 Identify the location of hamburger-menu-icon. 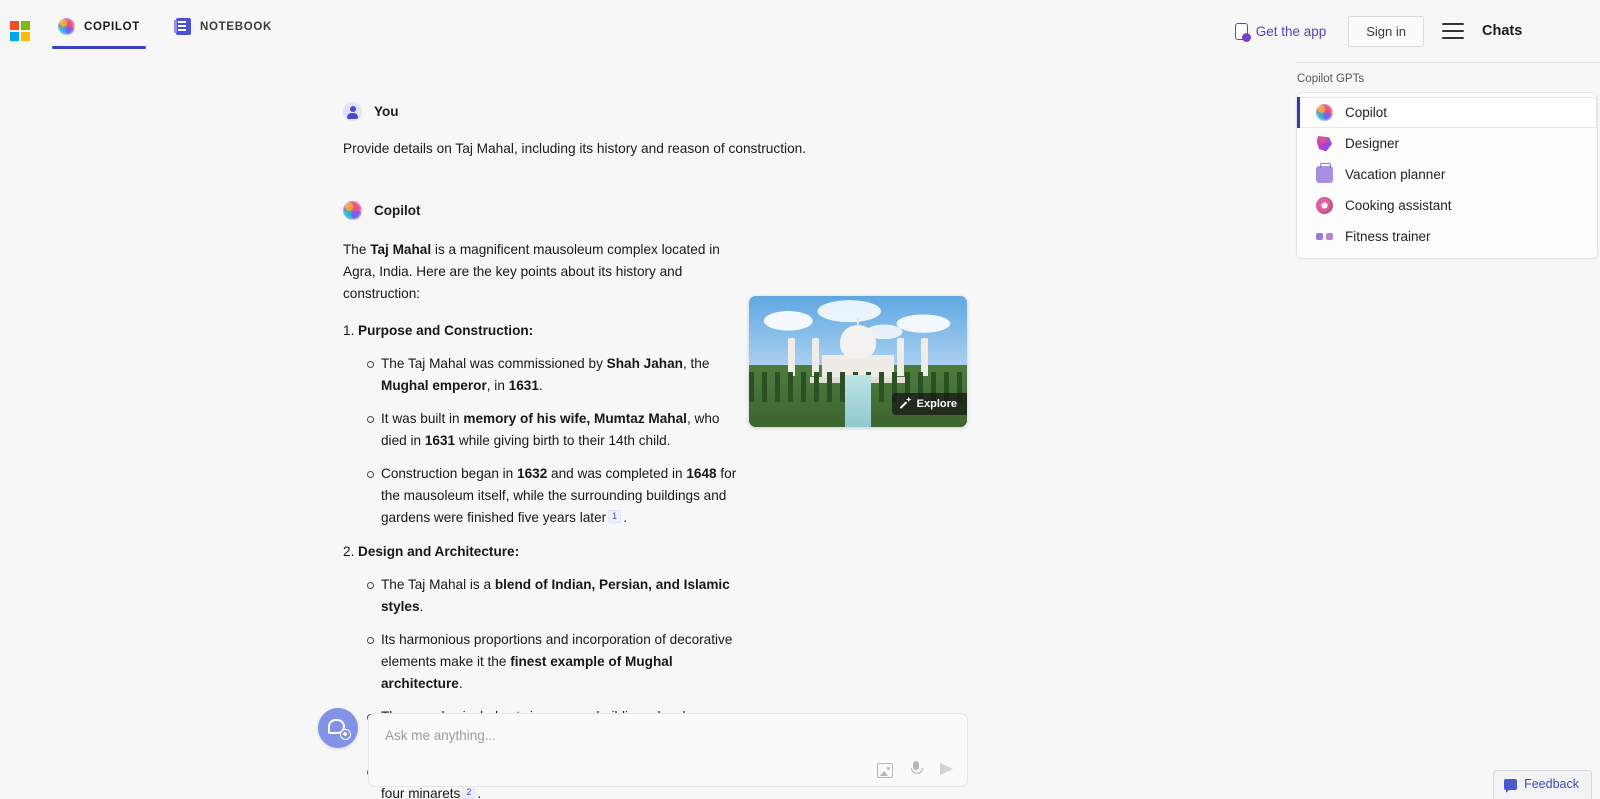
(1453, 31).